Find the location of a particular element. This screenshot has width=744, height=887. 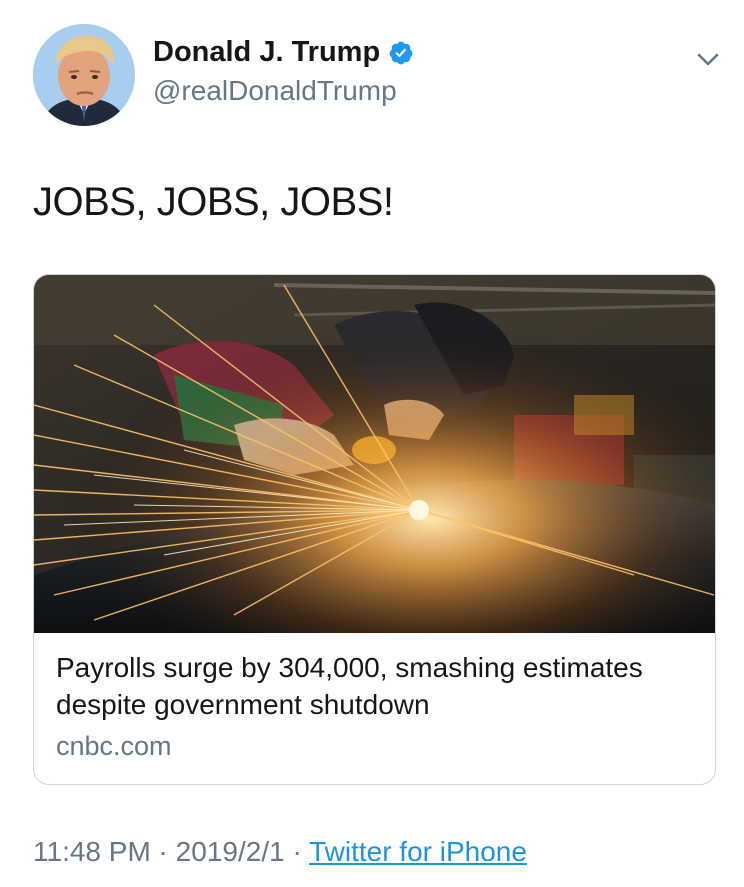

card-domain: cnbc.com is located at coordinates (114, 746).